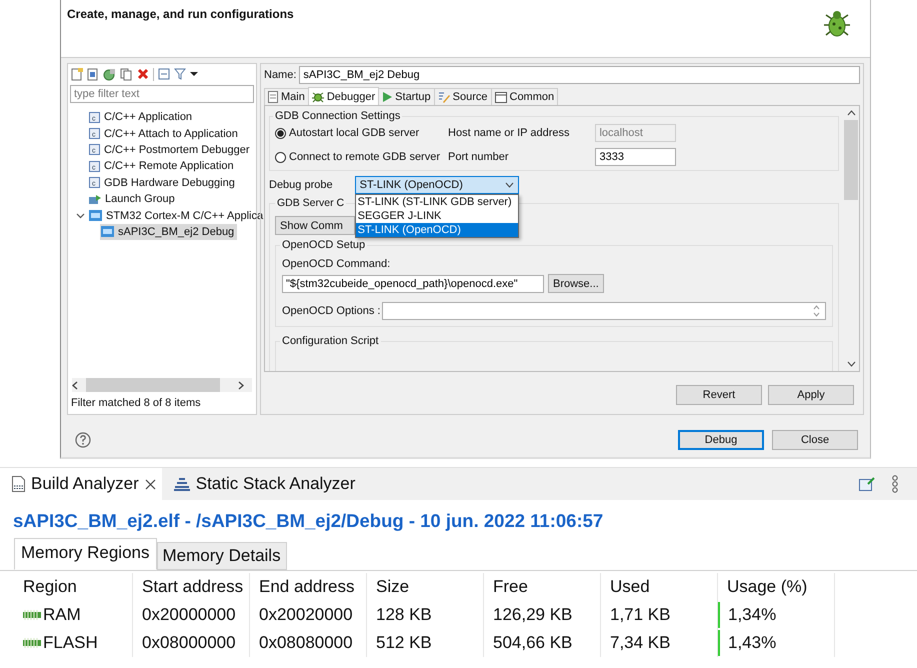  Describe the element at coordinates (815, 440) in the screenshot. I see `dialog-button: Close` at that location.